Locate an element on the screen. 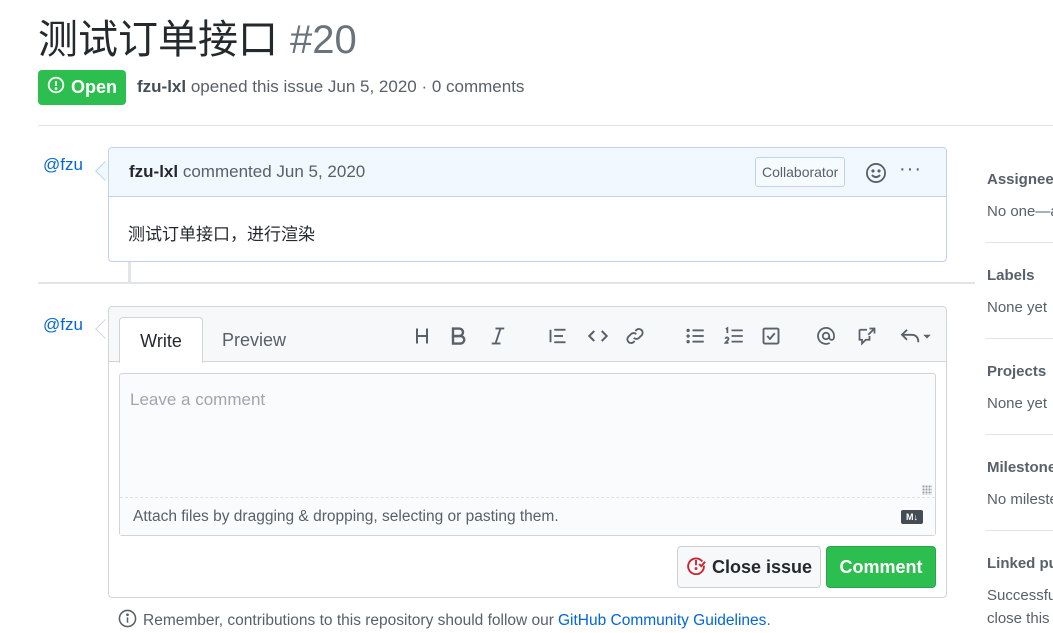  sidebar-linked-heading: Linked pu is located at coordinates (1020, 563).